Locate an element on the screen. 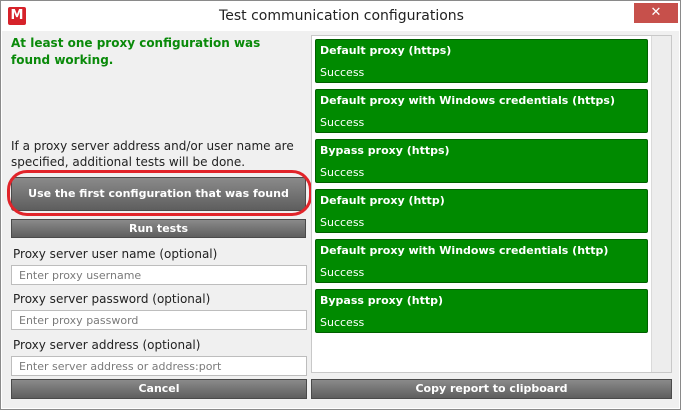  title-bar: M Test communication configurations ✕ is located at coordinates (340, 16).